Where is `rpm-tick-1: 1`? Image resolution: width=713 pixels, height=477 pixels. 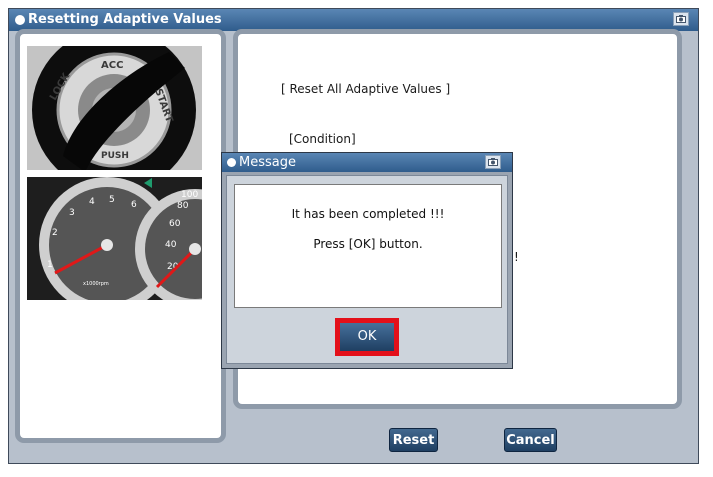 rpm-tick-1: 1 is located at coordinates (50, 265).